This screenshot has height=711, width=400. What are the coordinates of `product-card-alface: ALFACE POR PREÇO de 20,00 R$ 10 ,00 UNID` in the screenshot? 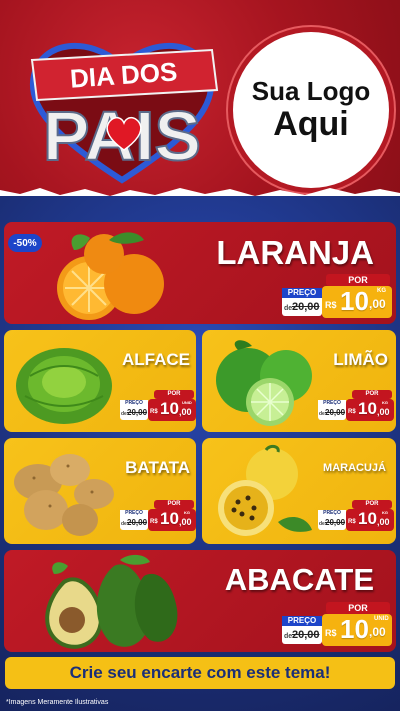 It's located at (100, 381).